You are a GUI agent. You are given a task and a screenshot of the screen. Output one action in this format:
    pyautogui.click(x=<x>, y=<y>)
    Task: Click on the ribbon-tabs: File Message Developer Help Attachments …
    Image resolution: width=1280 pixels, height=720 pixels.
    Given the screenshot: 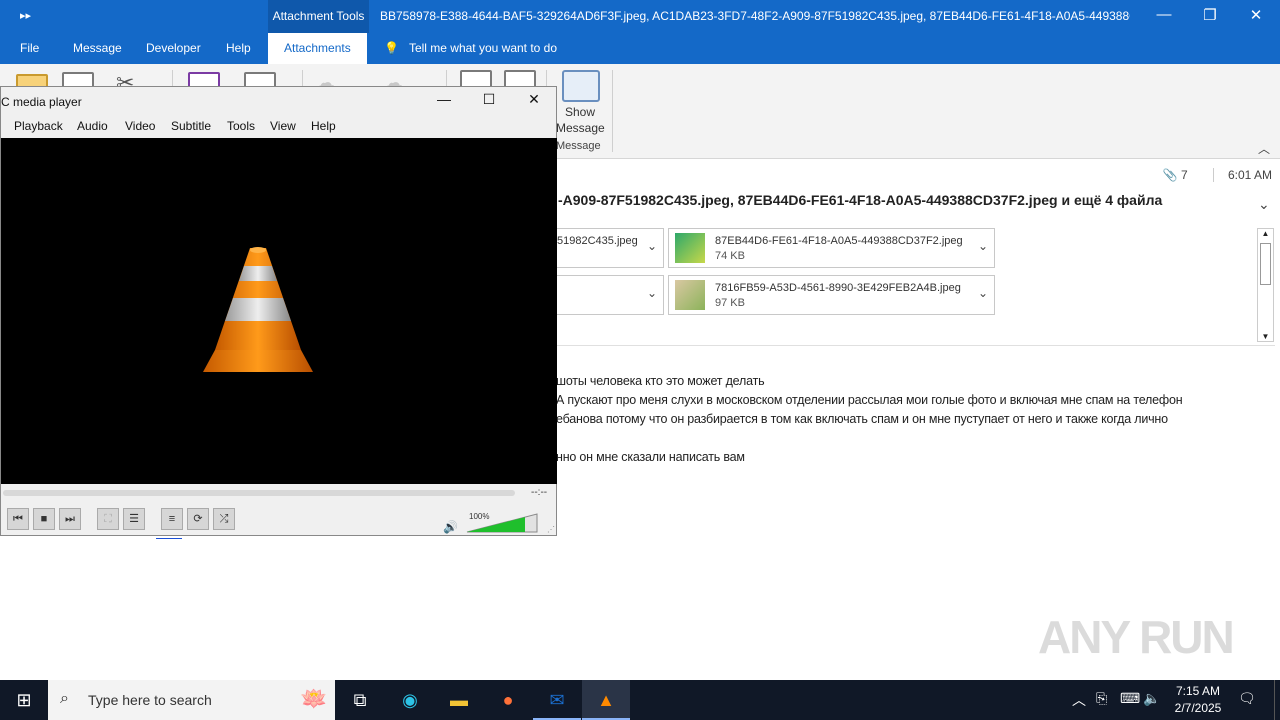 What is the action you would take?
    pyautogui.click(x=640, y=48)
    